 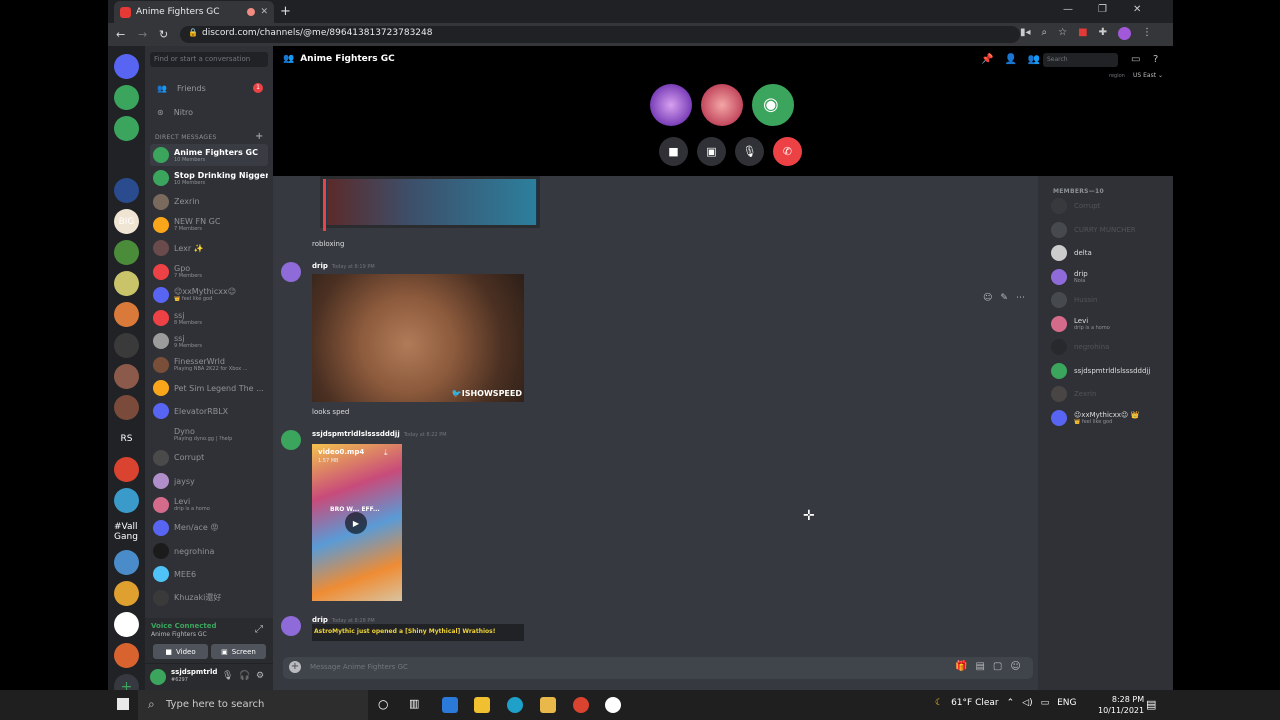 I want to click on screen-button: ▣ Screen, so click(x=238, y=651).